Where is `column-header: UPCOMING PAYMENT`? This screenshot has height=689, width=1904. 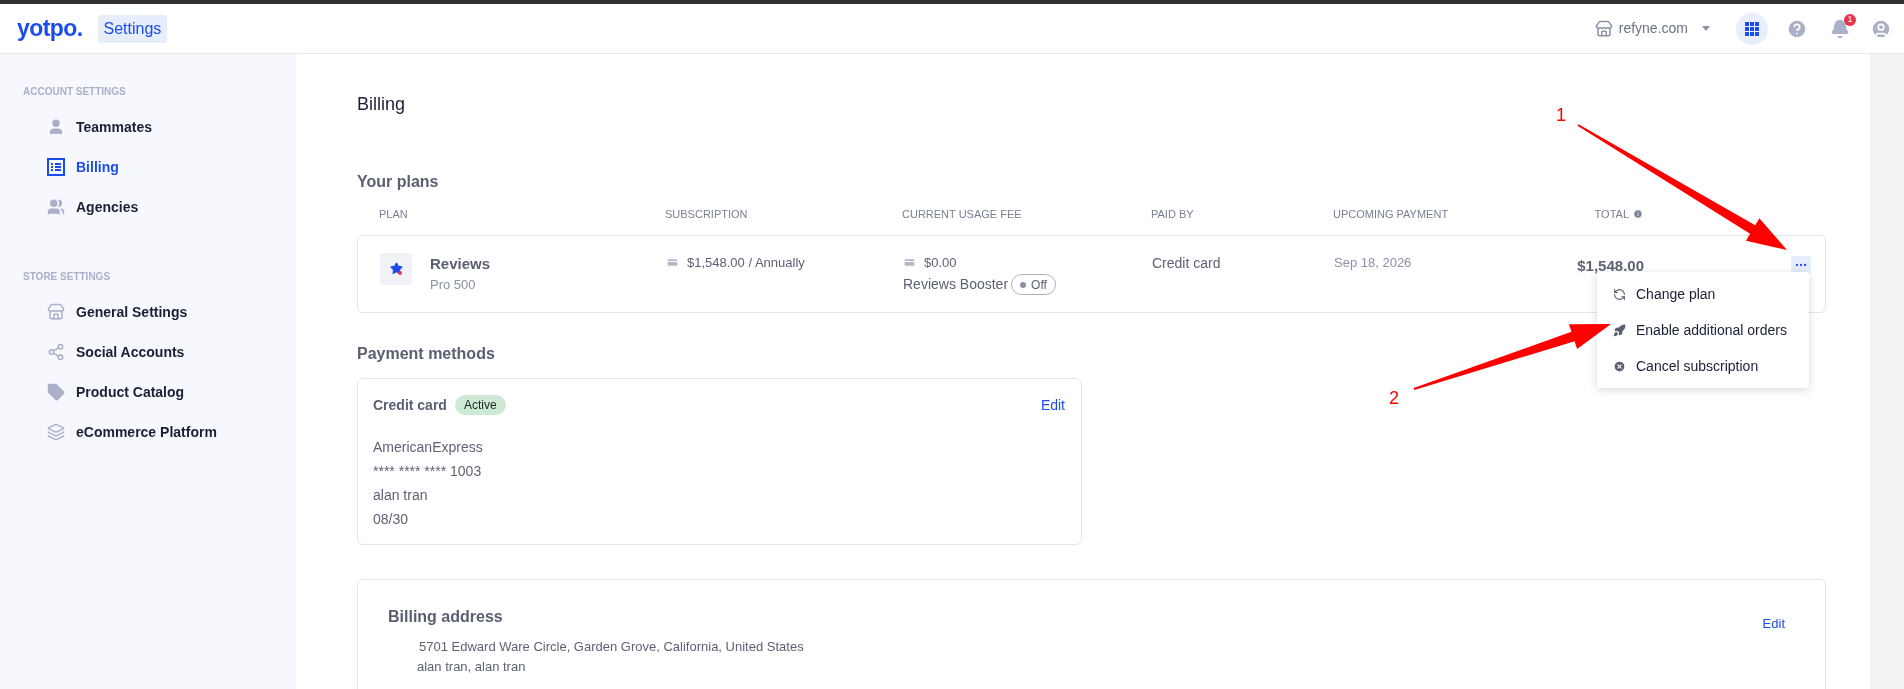
column-header: UPCOMING PAYMENT is located at coordinates (1391, 214).